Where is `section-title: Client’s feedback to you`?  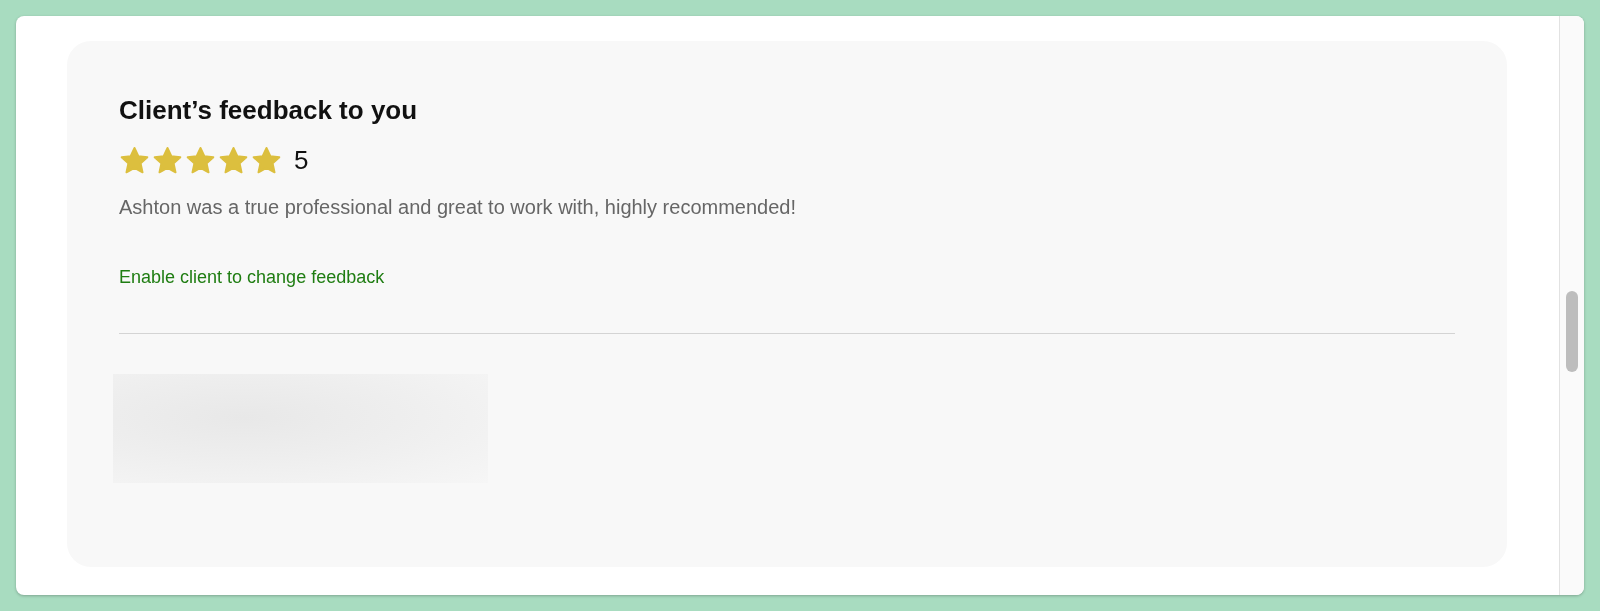 section-title: Client’s feedback to you is located at coordinates (269, 110).